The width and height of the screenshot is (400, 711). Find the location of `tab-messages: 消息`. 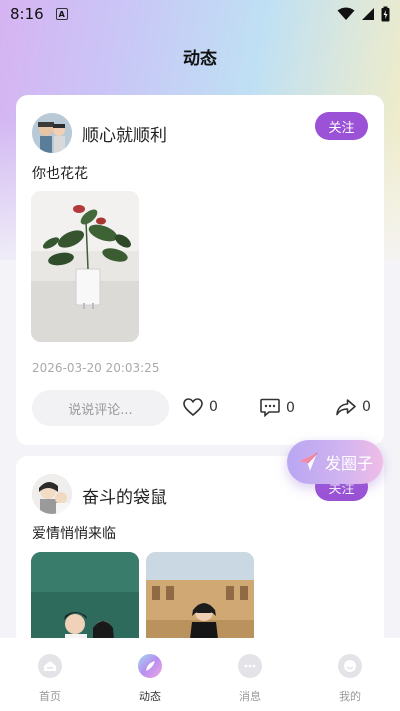

tab-messages: 消息 is located at coordinates (250, 674).